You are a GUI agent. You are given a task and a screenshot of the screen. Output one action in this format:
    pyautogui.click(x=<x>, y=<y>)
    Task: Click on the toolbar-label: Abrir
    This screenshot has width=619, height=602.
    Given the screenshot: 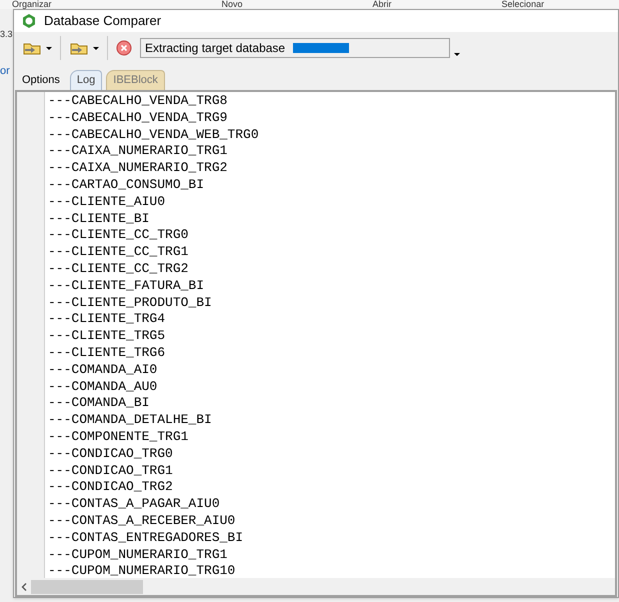 What is the action you would take?
    pyautogui.click(x=382, y=4)
    